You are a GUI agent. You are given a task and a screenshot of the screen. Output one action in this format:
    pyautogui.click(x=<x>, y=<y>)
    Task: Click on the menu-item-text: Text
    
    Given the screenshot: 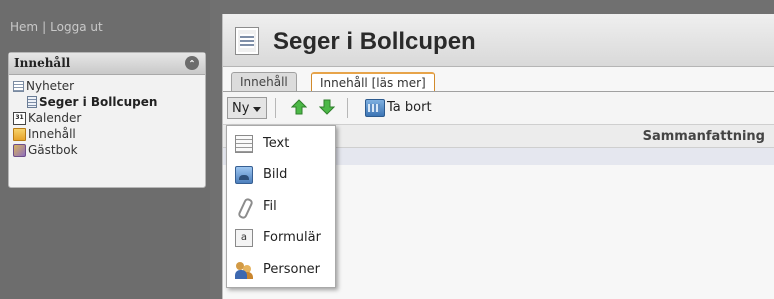 What is the action you would take?
    pyautogui.click(x=281, y=143)
    